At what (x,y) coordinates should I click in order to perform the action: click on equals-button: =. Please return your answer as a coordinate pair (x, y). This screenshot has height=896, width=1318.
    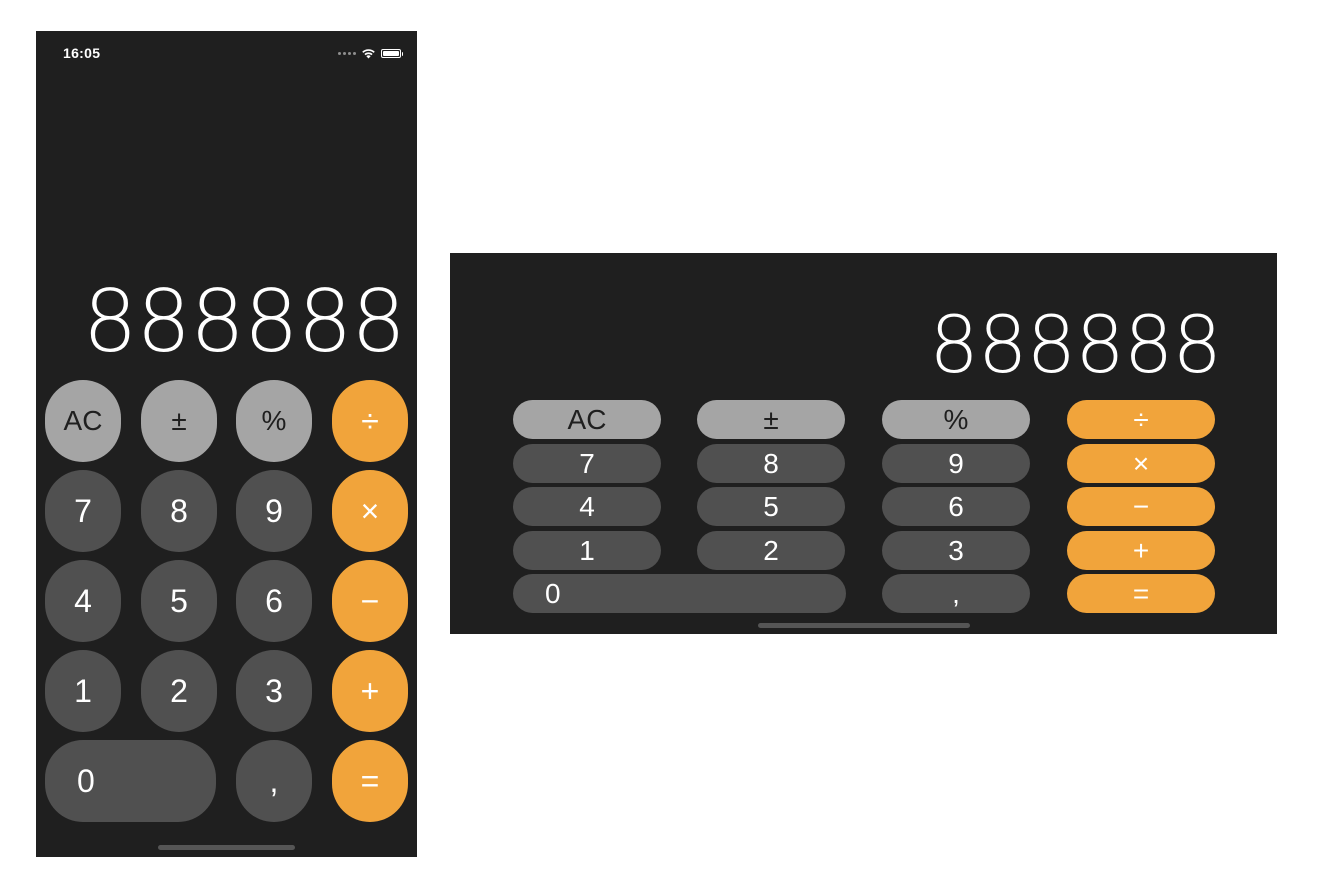
    Looking at the image, I should click on (370, 781).